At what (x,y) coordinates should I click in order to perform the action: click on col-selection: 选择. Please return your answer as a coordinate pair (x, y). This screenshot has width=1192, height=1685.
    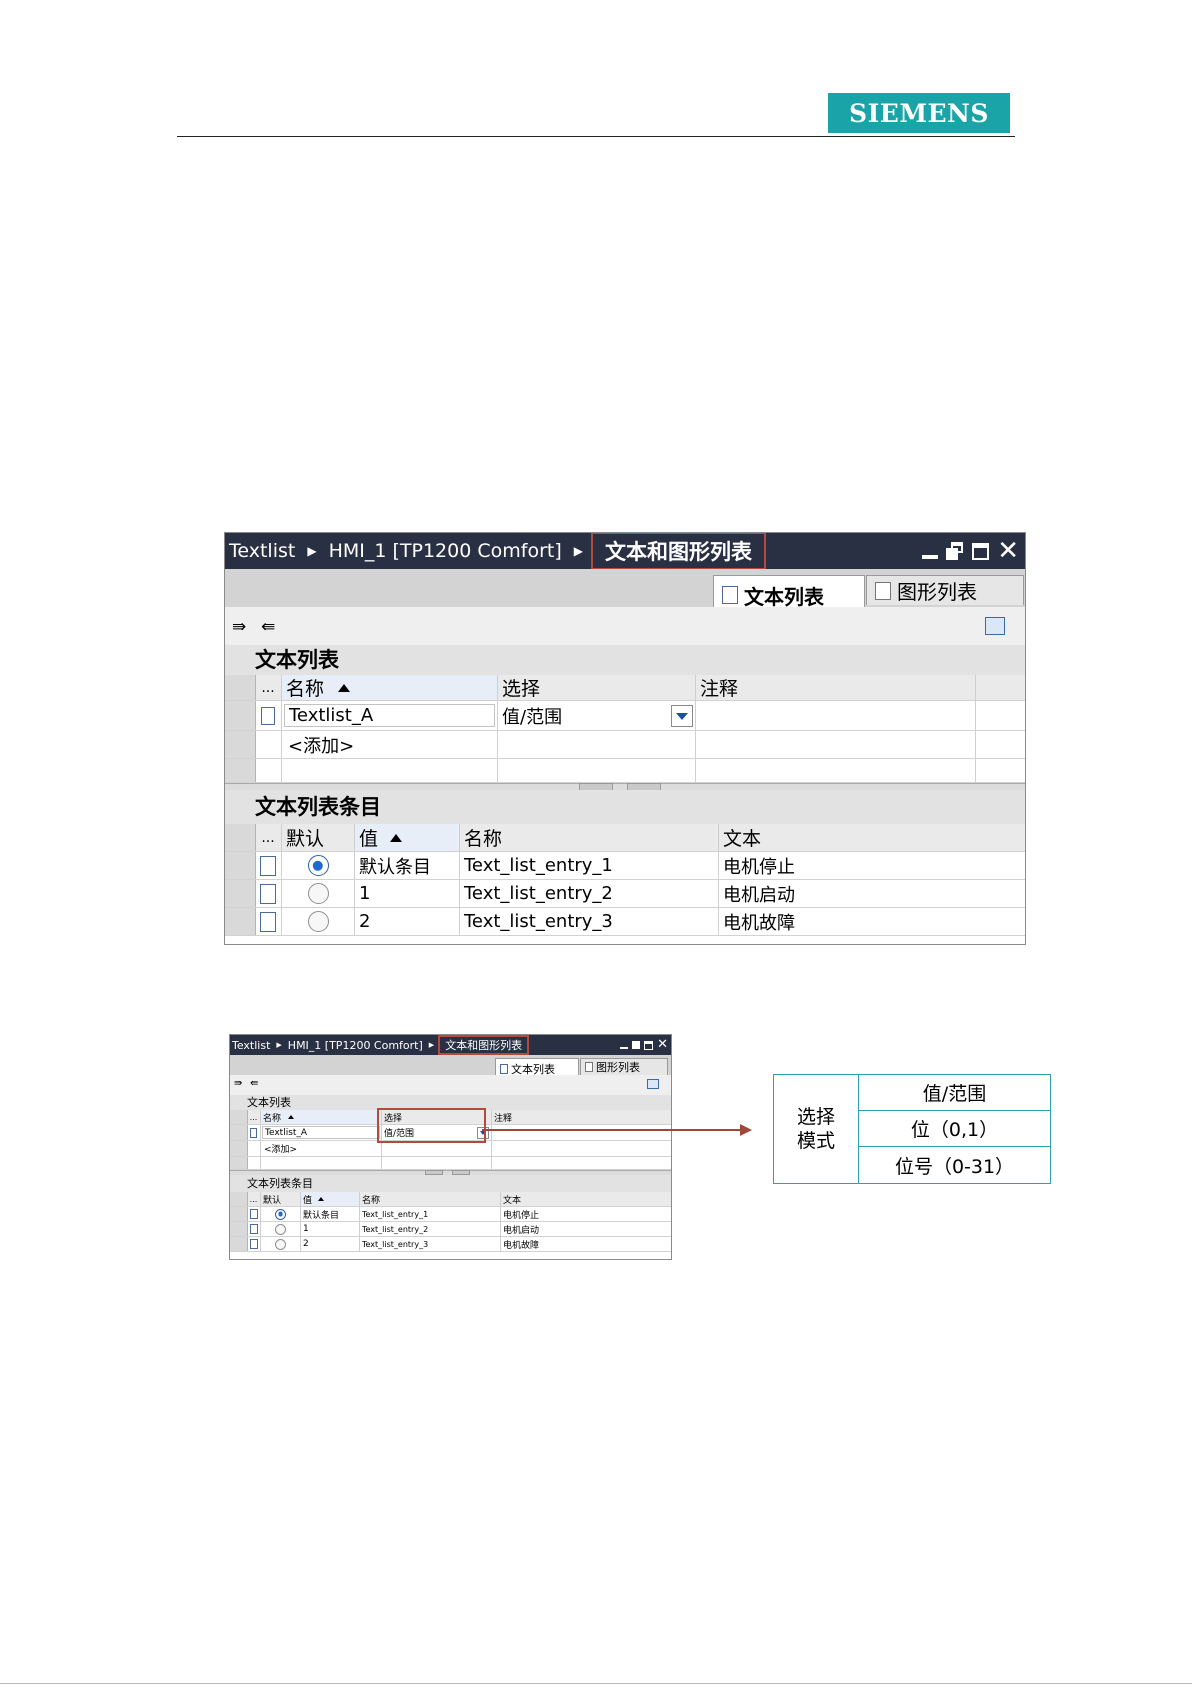
    Looking at the image, I should click on (597, 687).